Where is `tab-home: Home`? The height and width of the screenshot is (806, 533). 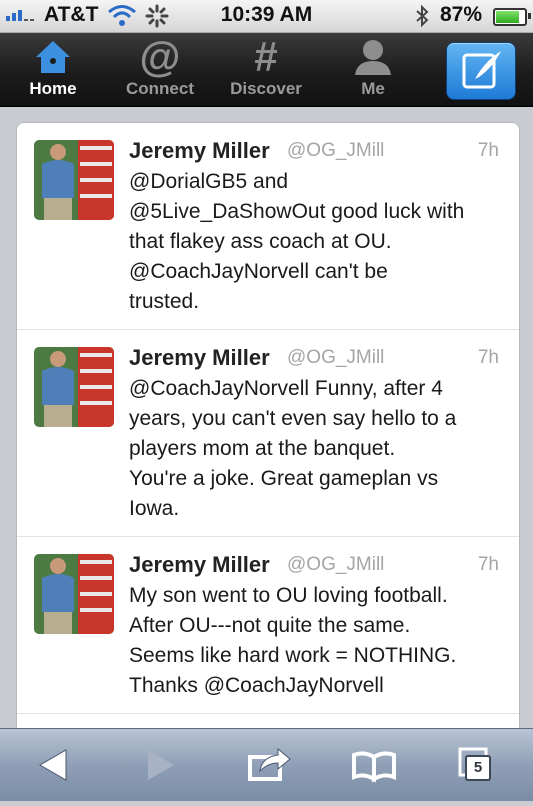
tab-home: Home is located at coordinates (53, 69).